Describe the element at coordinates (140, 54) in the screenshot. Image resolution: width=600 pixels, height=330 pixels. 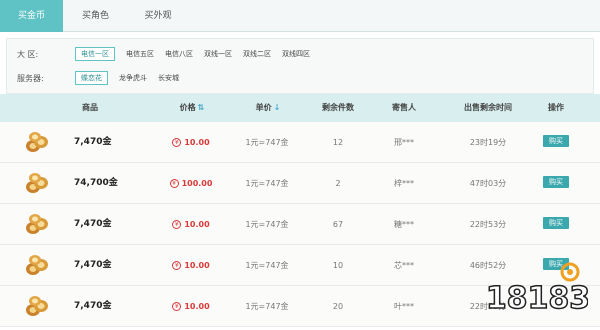
I see `region-option: 电信五区` at that location.